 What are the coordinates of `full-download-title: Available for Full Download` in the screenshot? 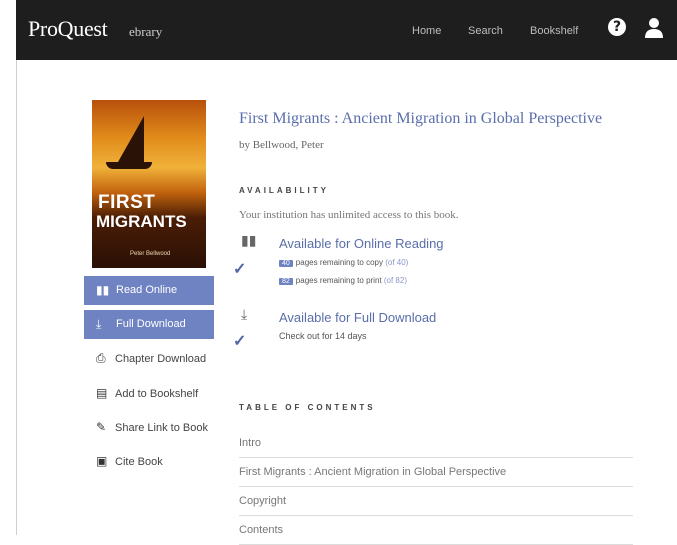 It's located at (358, 317).